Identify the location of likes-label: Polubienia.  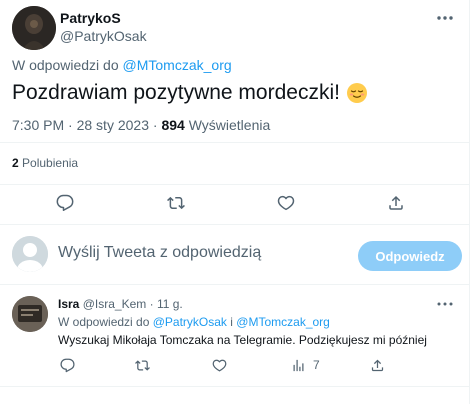
(50, 163).